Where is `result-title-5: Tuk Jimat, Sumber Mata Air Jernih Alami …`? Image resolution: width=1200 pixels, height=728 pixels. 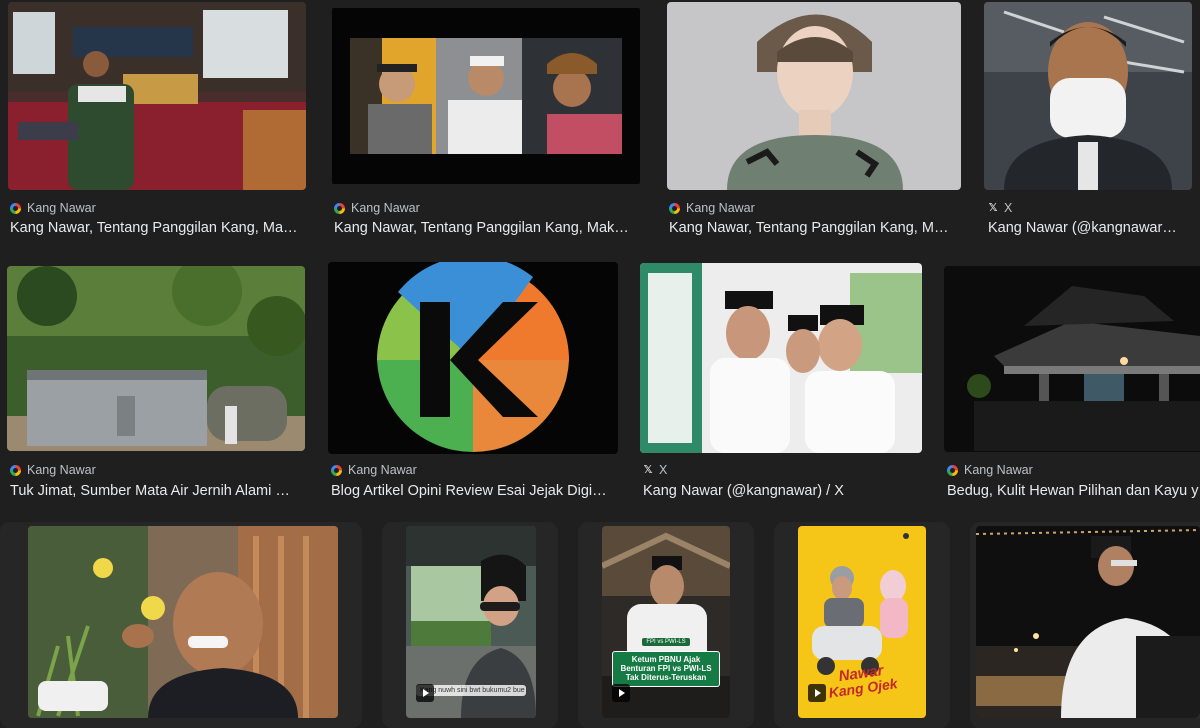 result-title-5: Tuk Jimat, Sumber Mata Air Jernih Alami … is located at coordinates (158, 491).